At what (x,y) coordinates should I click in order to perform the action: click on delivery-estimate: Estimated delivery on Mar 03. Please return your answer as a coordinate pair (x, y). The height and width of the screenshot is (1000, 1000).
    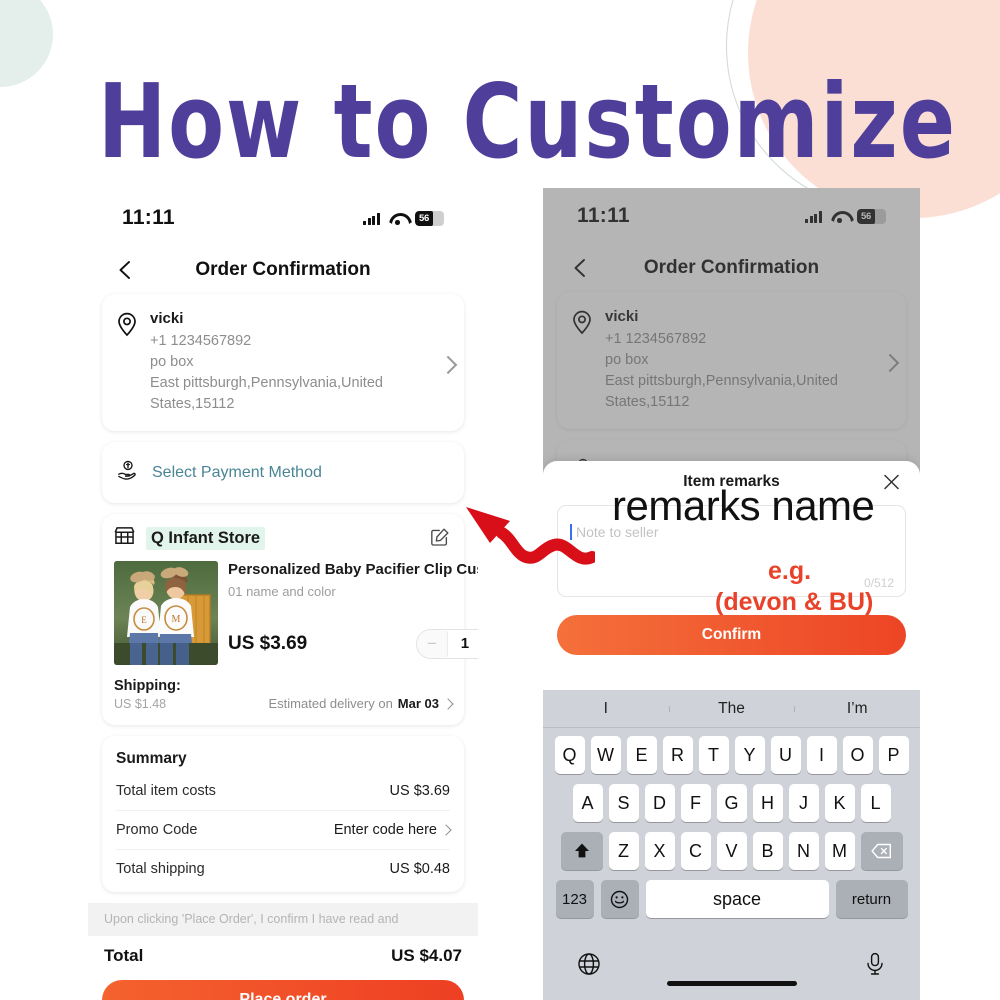
    Looking at the image, I should click on (361, 704).